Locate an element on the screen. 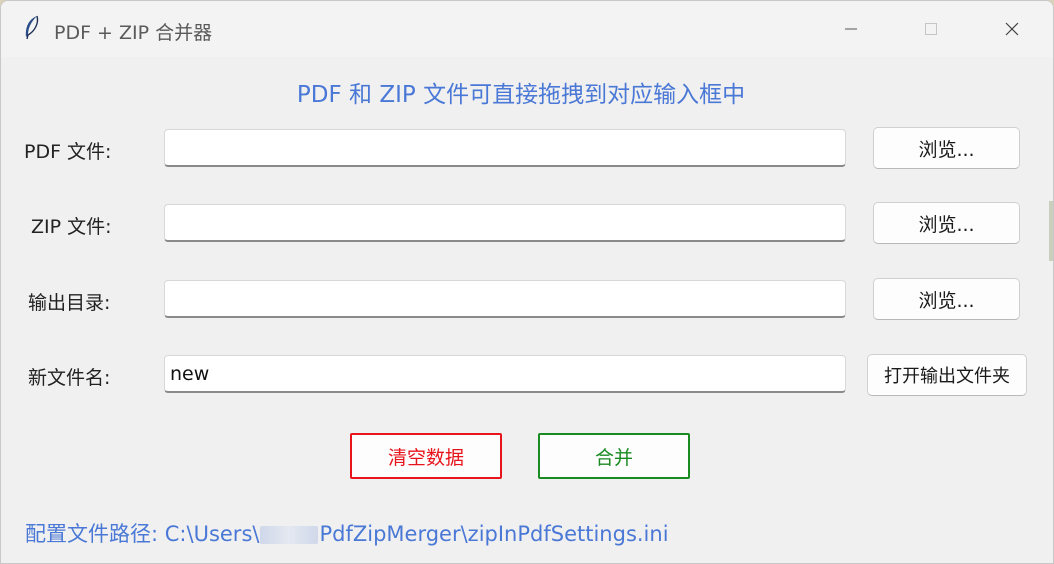  config-path-start: C:\Users\ is located at coordinates (212, 534).